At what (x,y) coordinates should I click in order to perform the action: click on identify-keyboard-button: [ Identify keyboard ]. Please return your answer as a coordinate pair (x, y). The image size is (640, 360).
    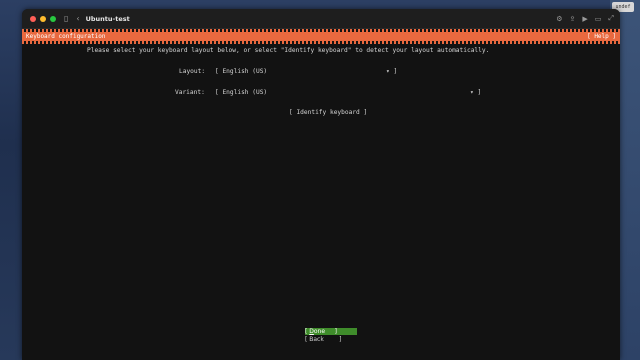
    Looking at the image, I should click on (328, 112).